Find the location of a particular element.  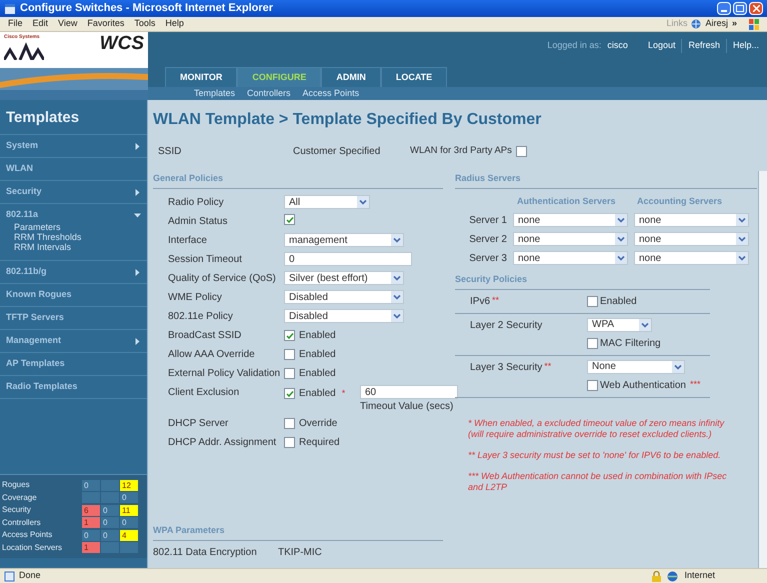

ssid-value: Customer Specified is located at coordinates (337, 152).